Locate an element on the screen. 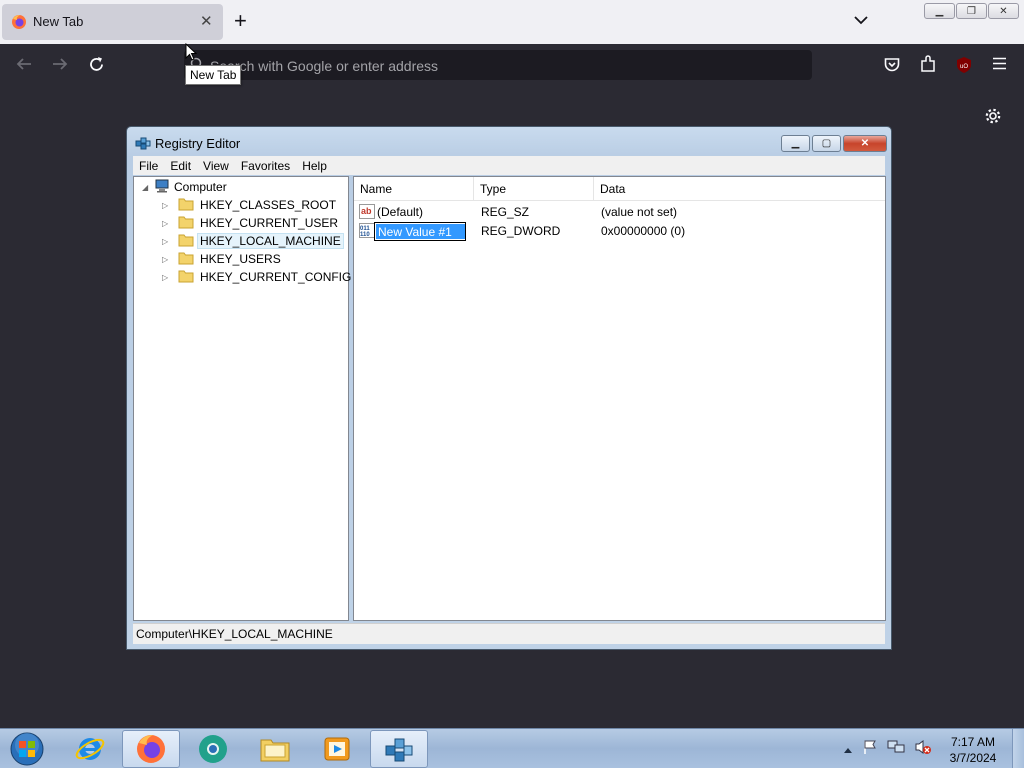 This screenshot has height=768, width=1024. tree-label: HKEY_LOCAL_MACHINE is located at coordinates (270, 241).